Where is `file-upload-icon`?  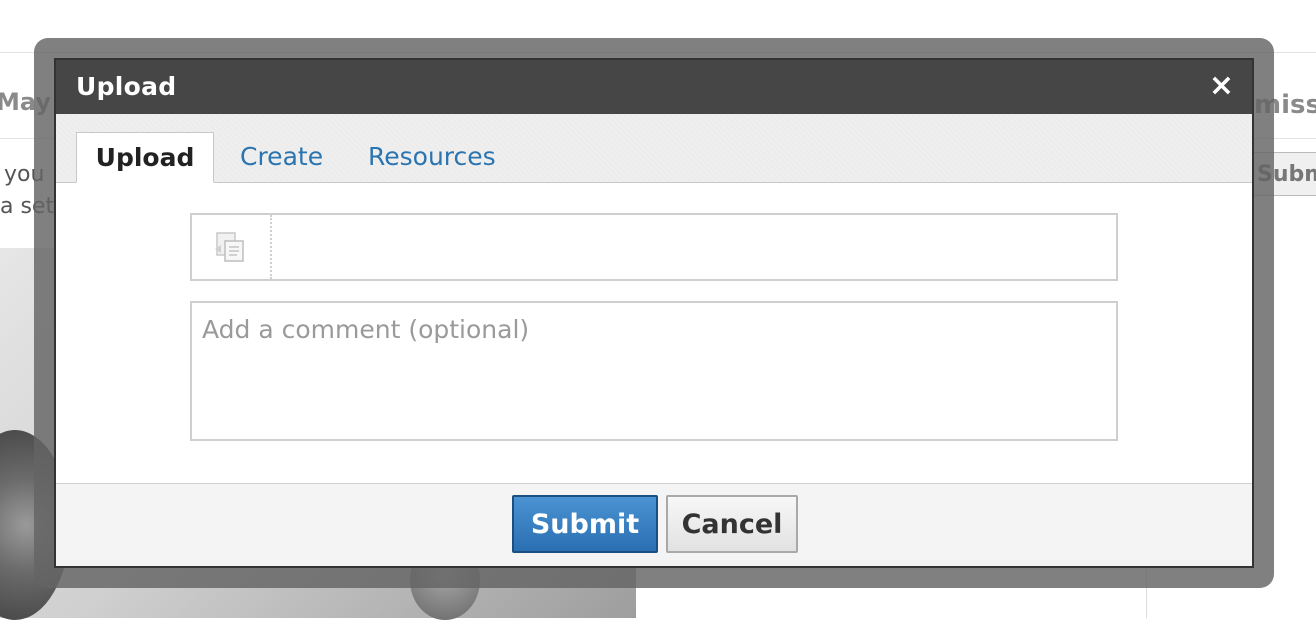
file-upload-icon is located at coordinates (232, 247).